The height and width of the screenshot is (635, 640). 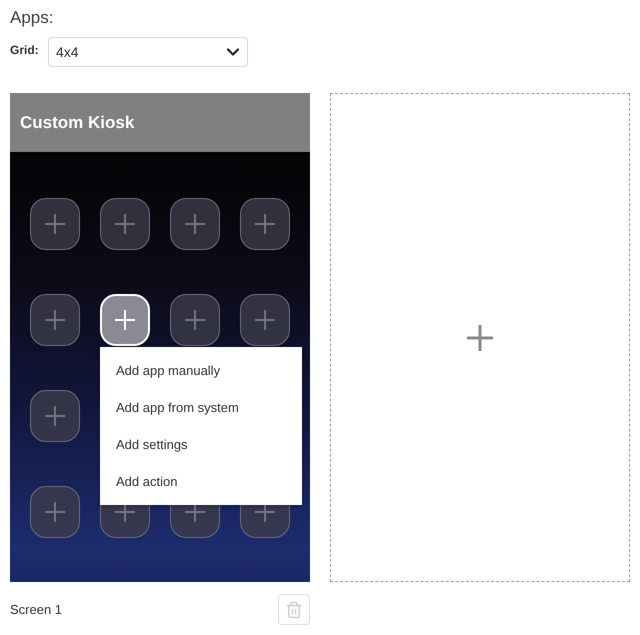 What do you see at coordinates (36, 609) in the screenshot?
I see `screen-label: Screen 1` at bounding box center [36, 609].